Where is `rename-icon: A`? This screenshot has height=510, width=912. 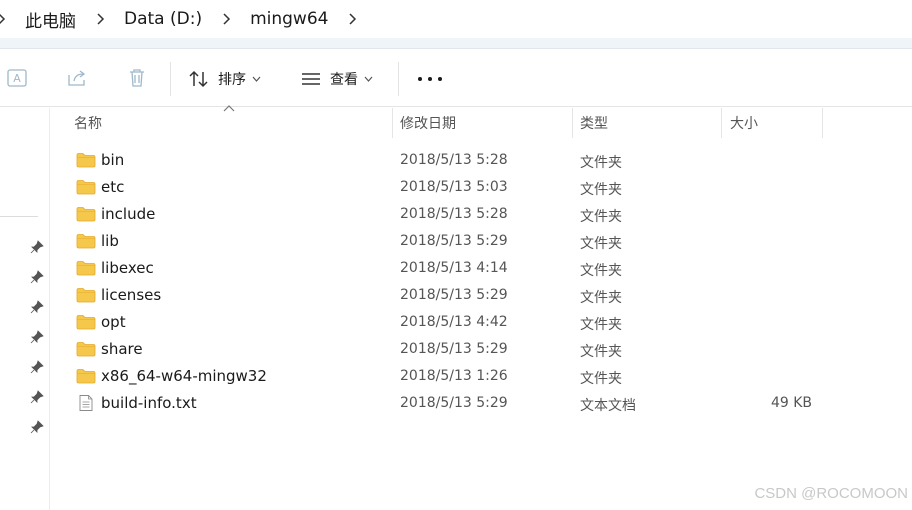
rename-icon: A is located at coordinates (17, 78).